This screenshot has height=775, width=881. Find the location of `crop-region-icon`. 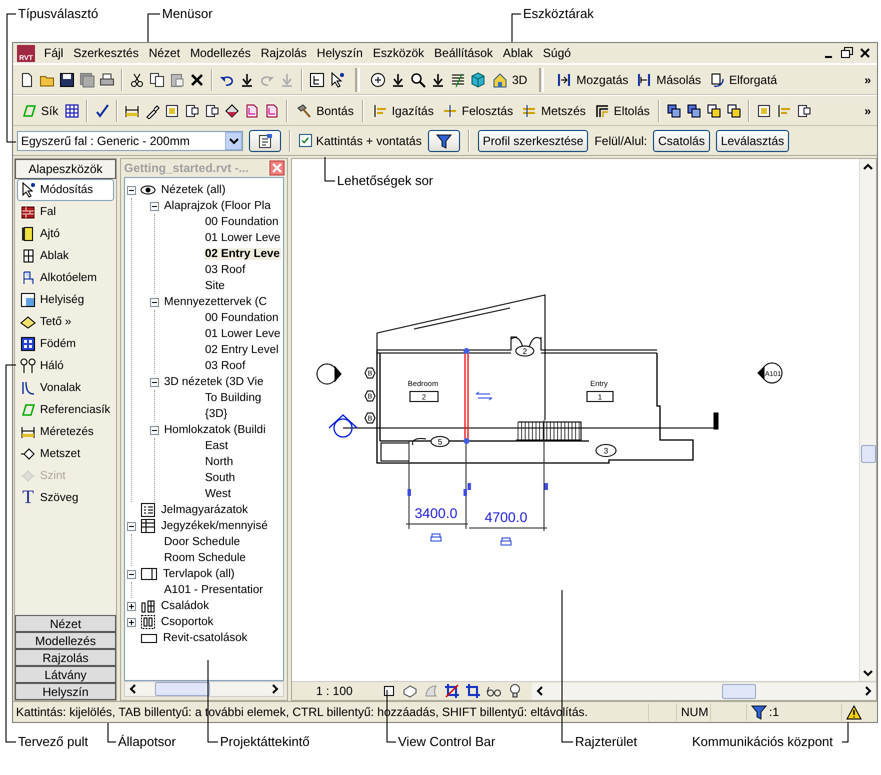

crop-region-icon is located at coordinates (473, 691).